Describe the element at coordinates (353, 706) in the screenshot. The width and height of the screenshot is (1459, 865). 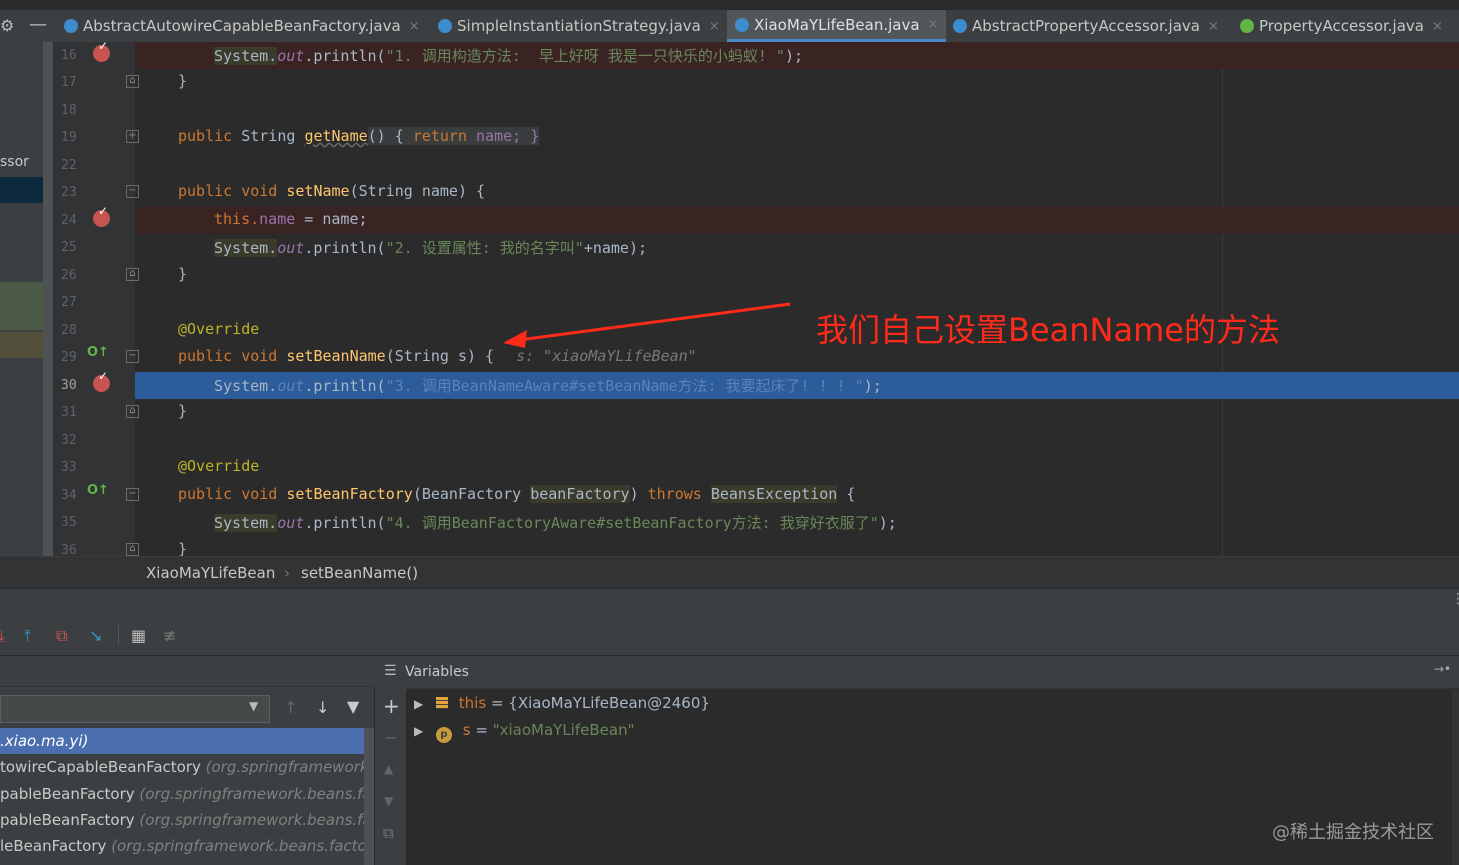
I see `filter-icon: ▼` at that location.